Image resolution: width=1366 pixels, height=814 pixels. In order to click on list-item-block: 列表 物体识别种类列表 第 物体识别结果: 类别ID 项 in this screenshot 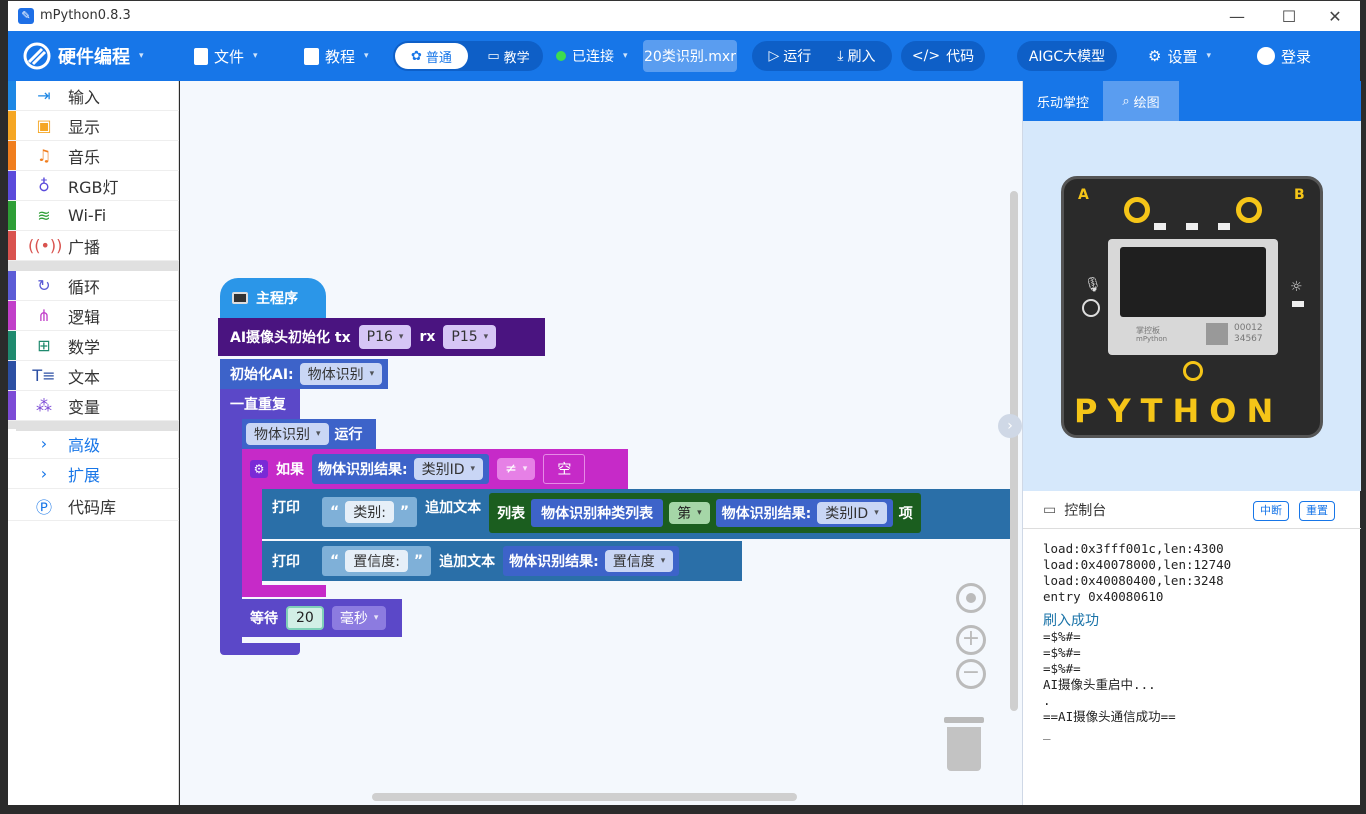, I will do `click(705, 513)`.